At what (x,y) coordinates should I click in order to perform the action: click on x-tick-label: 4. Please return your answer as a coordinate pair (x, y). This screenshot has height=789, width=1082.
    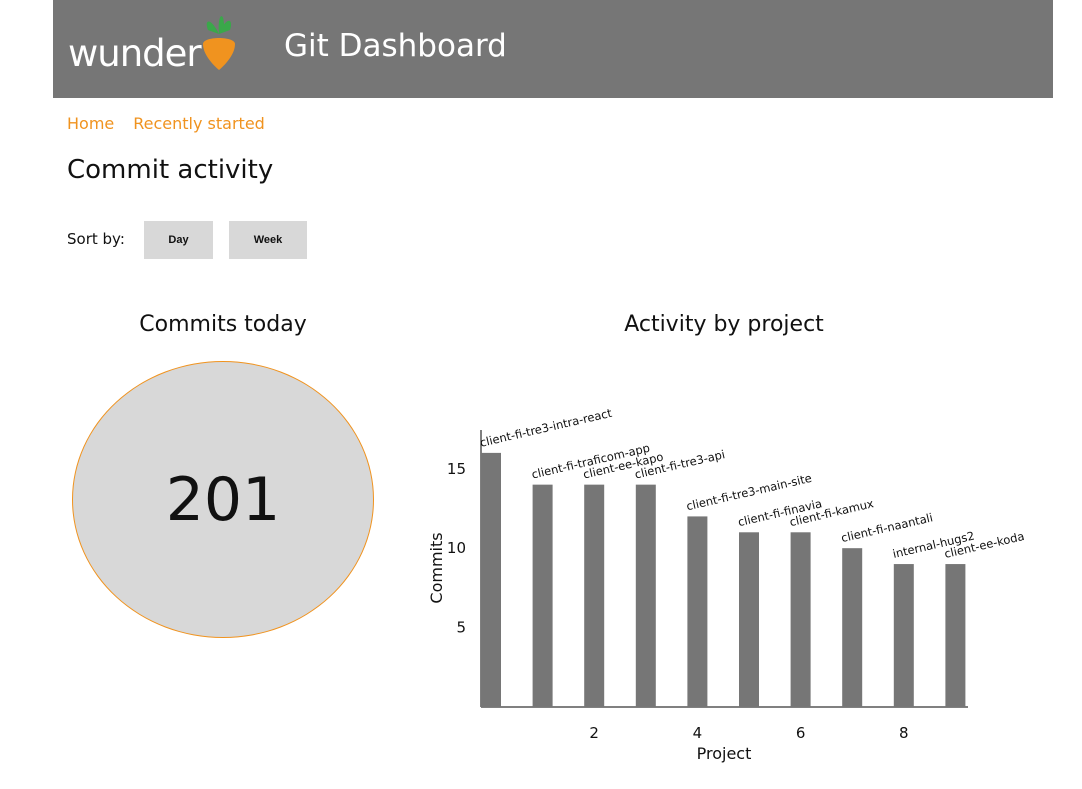
    Looking at the image, I should click on (698, 733).